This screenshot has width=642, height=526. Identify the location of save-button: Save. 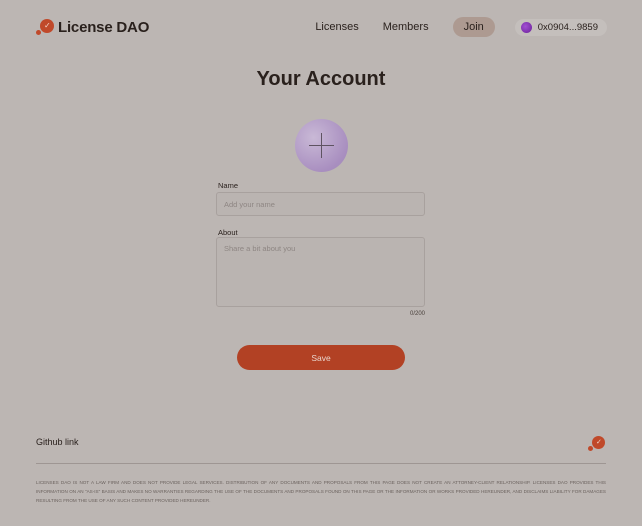
(321, 357).